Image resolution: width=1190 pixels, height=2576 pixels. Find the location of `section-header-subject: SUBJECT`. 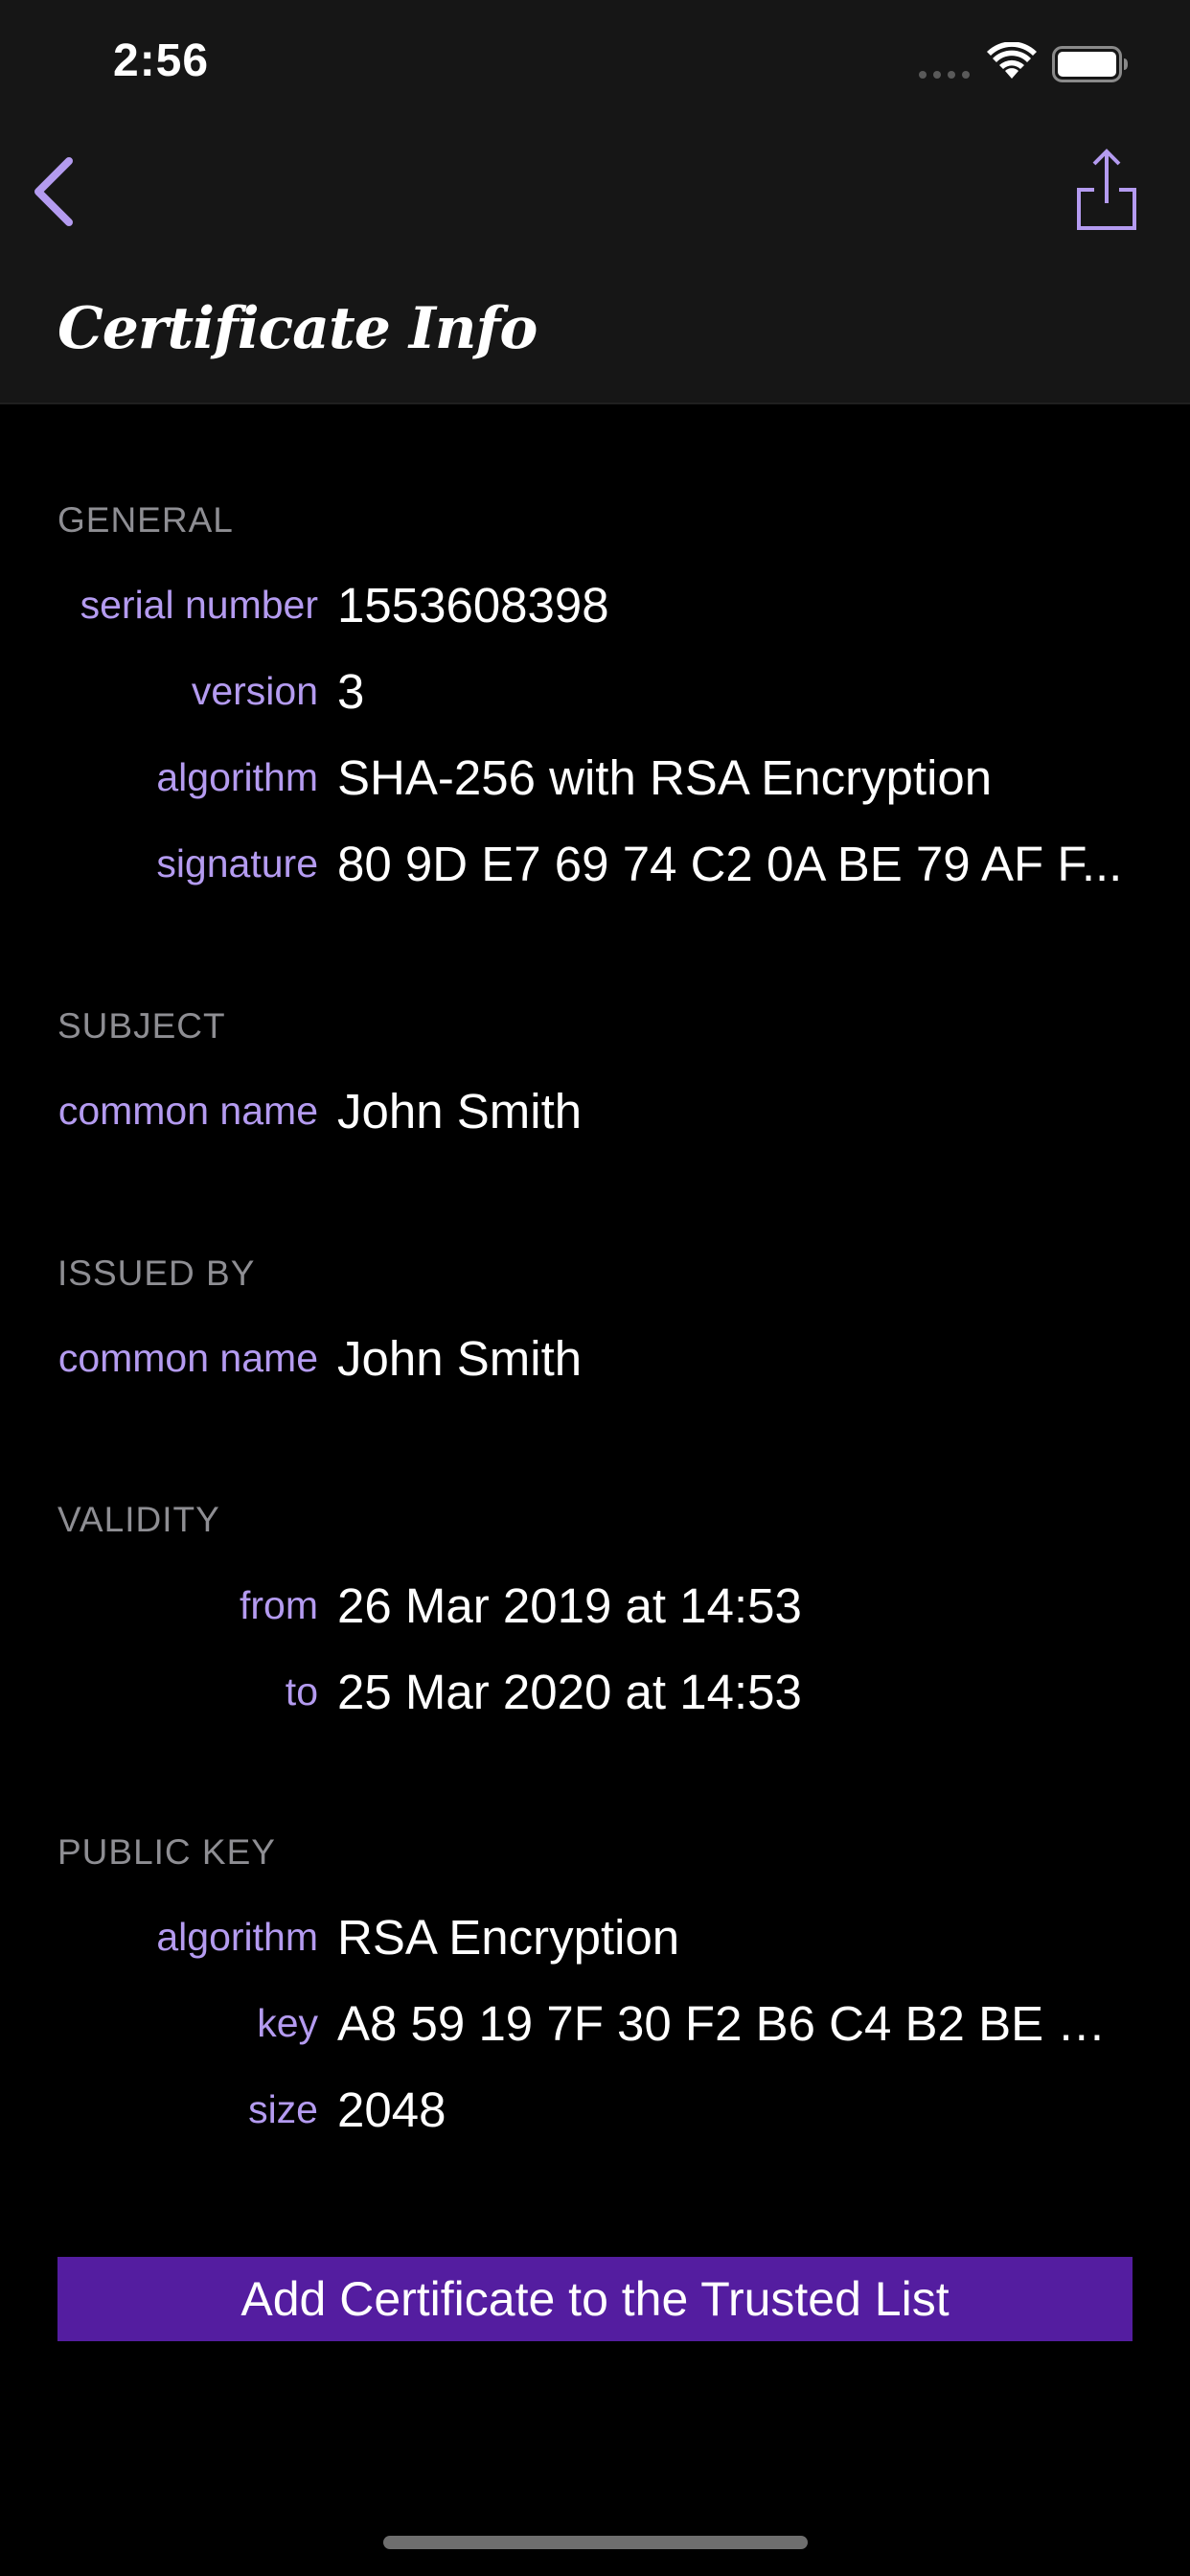

section-header-subject: SUBJECT is located at coordinates (141, 1026).